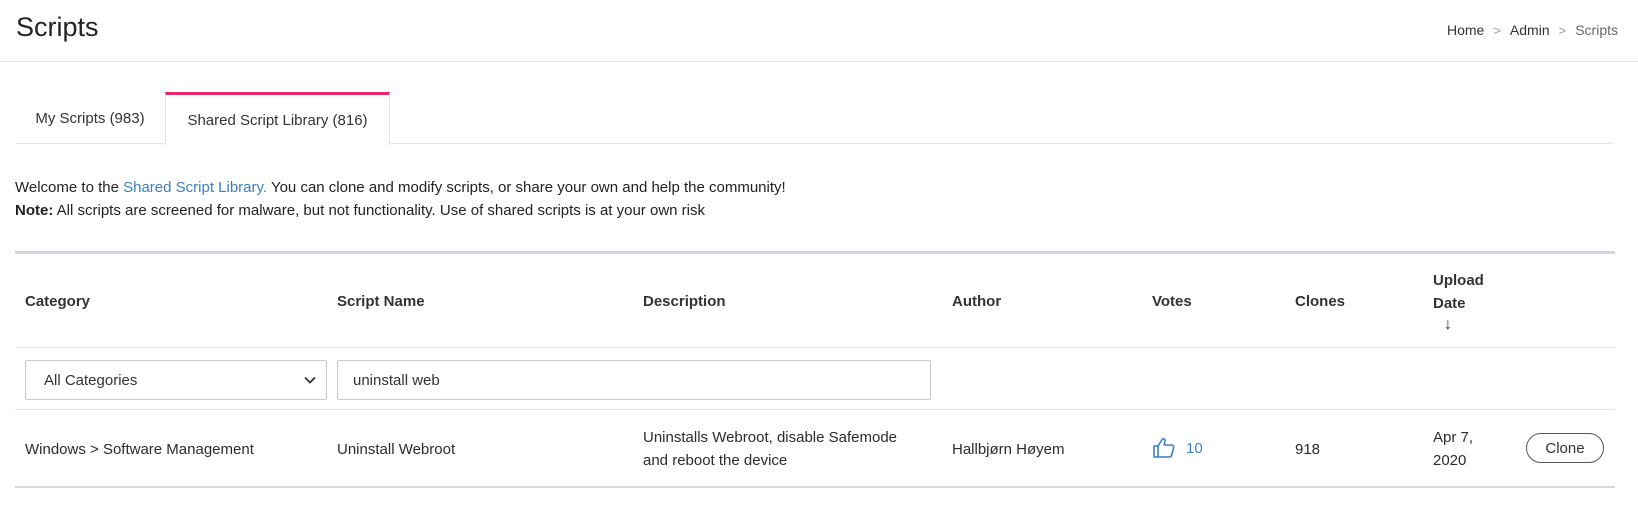 This screenshot has height=510, width=1638. I want to click on category-select: All Categories, so click(176, 380).